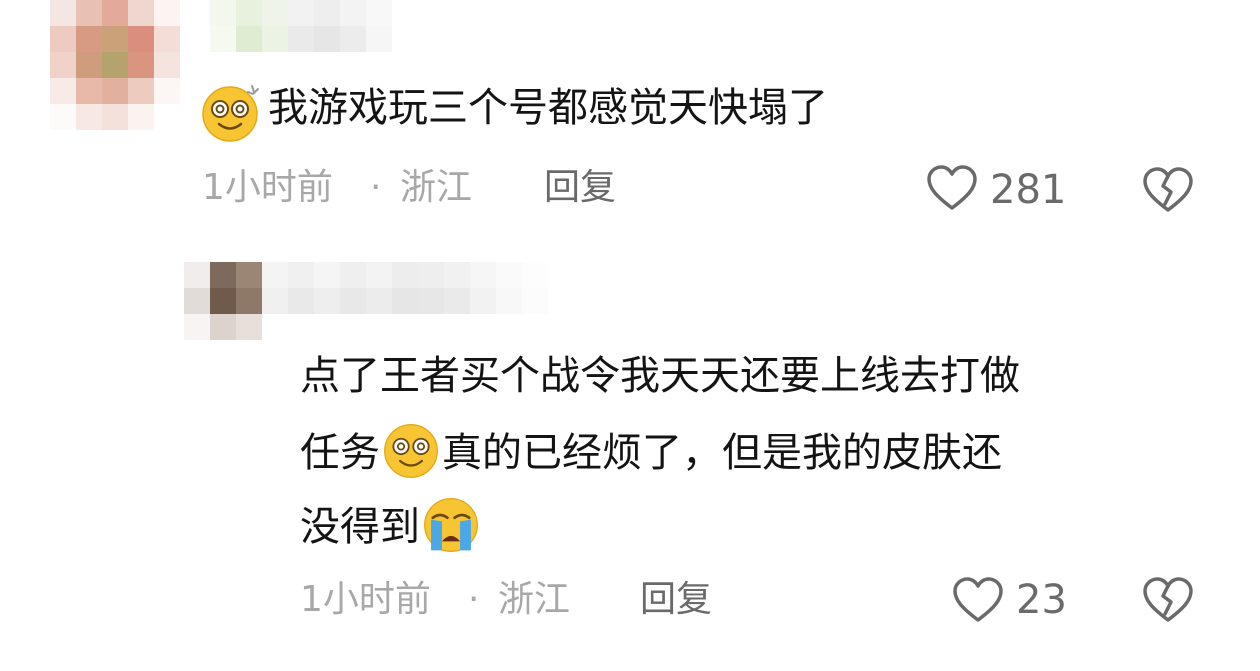  What do you see at coordinates (660, 376) in the screenshot?
I see `comment-text-line-1: 点了王者买个战令我天天还要上线去打做` at bounding box center [660, 376].